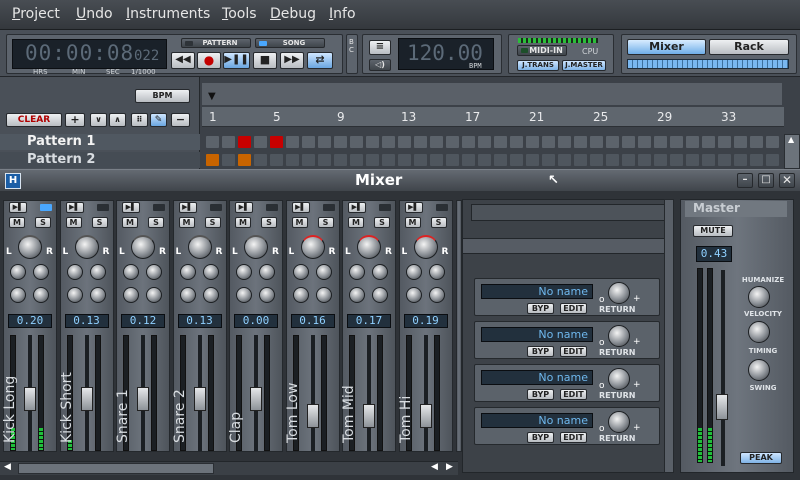  I want to click on bpm-display: 120.00 BPM, so click(446, 54).